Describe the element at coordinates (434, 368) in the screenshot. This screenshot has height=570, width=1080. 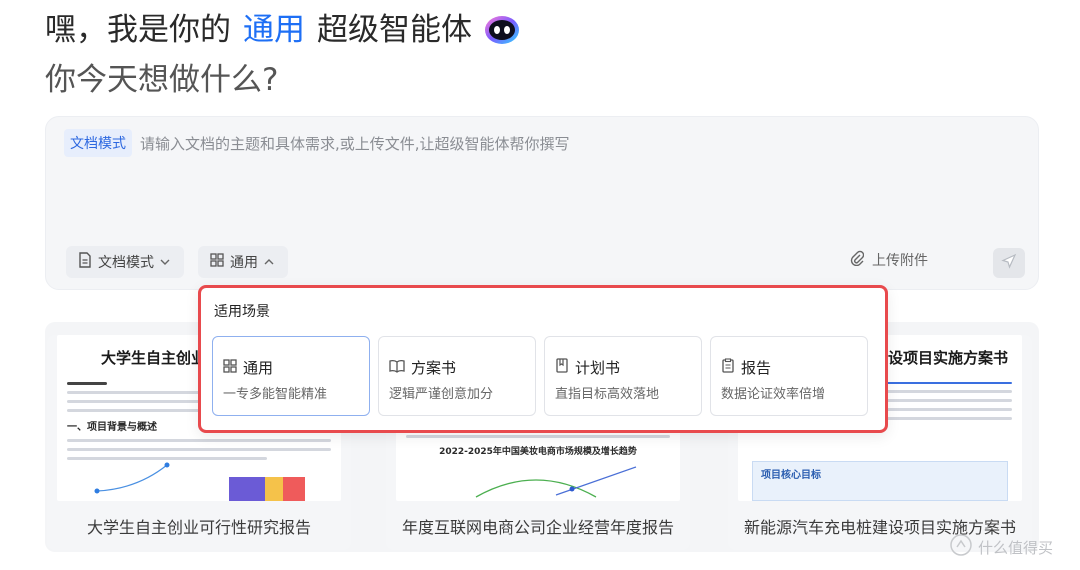
I see `option-label: 方案书` at that location.